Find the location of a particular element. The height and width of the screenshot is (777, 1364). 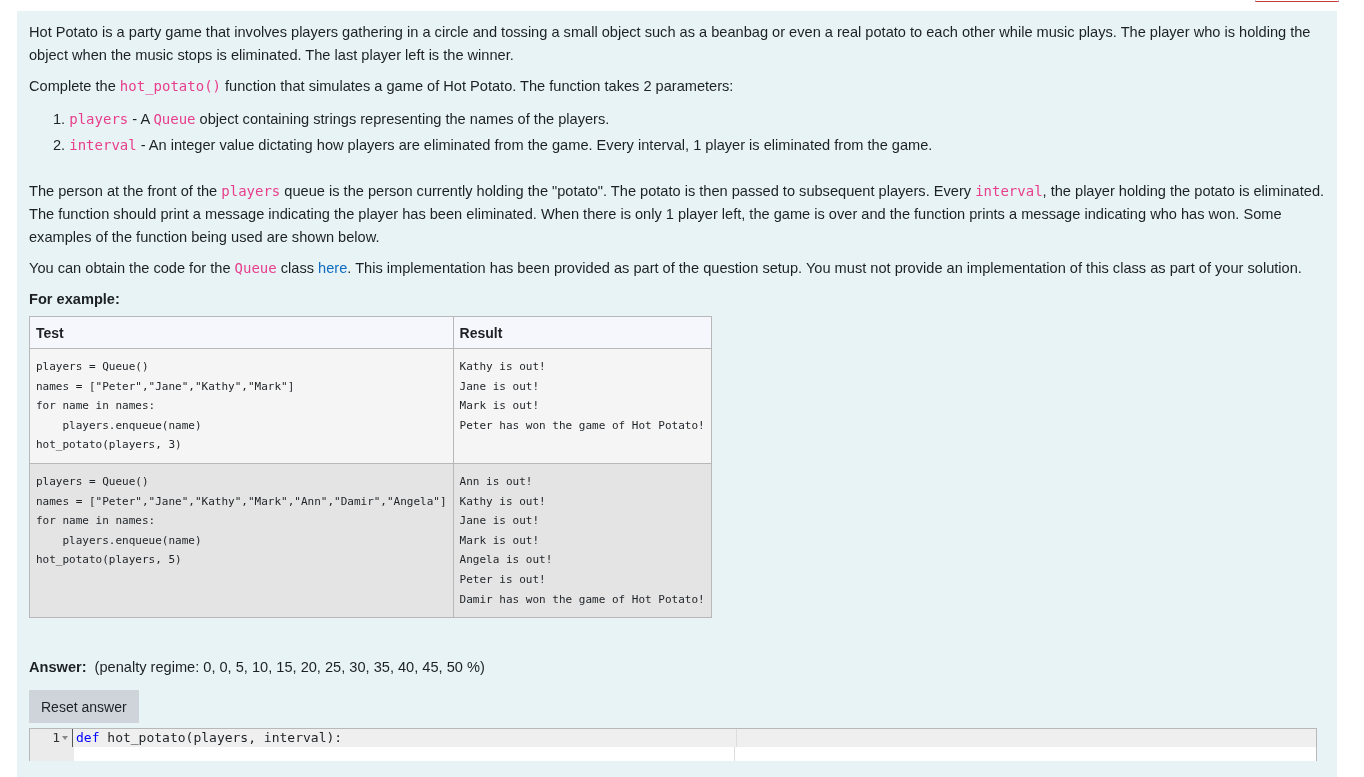

intro-paragraph: Hot Potato is a party game that involves players gathering in a circle and tossing a small object such as a beanbag or even a real potato to each other while music plays. The player who is holding the object when the music stops is eliminated. The last player left is the winner. is located at coordinates (670, 44).